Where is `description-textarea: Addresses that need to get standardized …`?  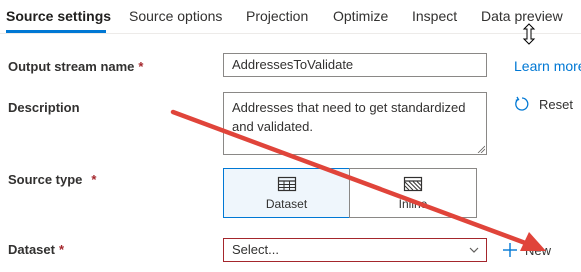
description-textarea: Addresses that need to get standardized … is located at coordinates (355, 123).